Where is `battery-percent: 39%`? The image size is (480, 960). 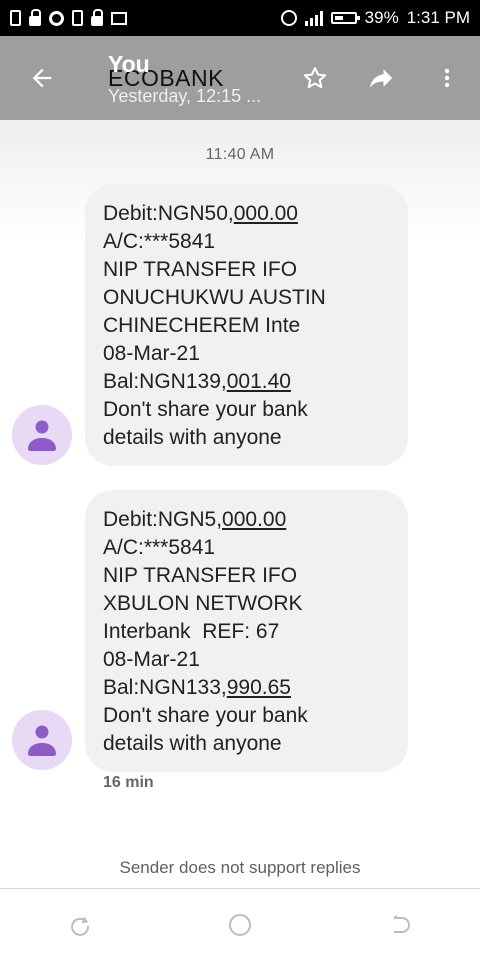 battery-percent: 39% is located at coordinates (381, 17).